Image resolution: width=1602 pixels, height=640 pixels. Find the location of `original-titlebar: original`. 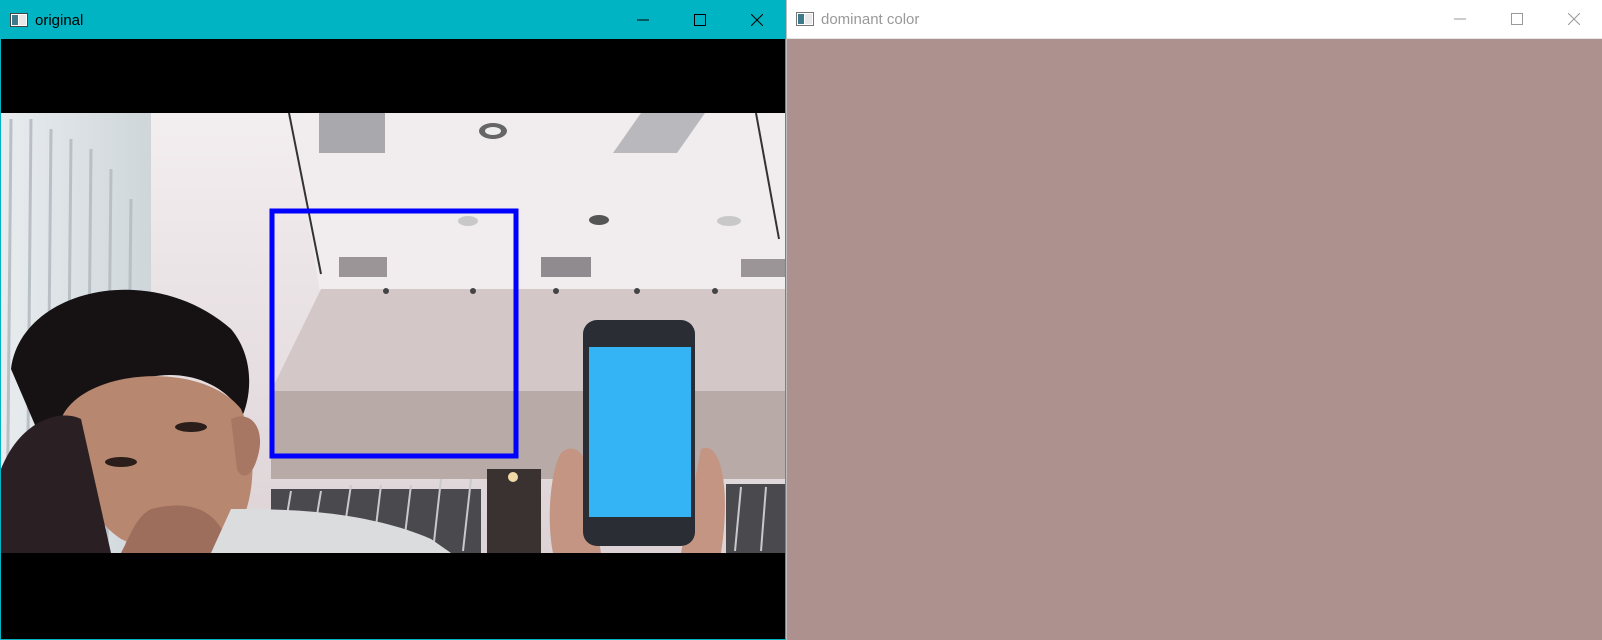

original-titlebar: original is located at coordinates (393, 20).